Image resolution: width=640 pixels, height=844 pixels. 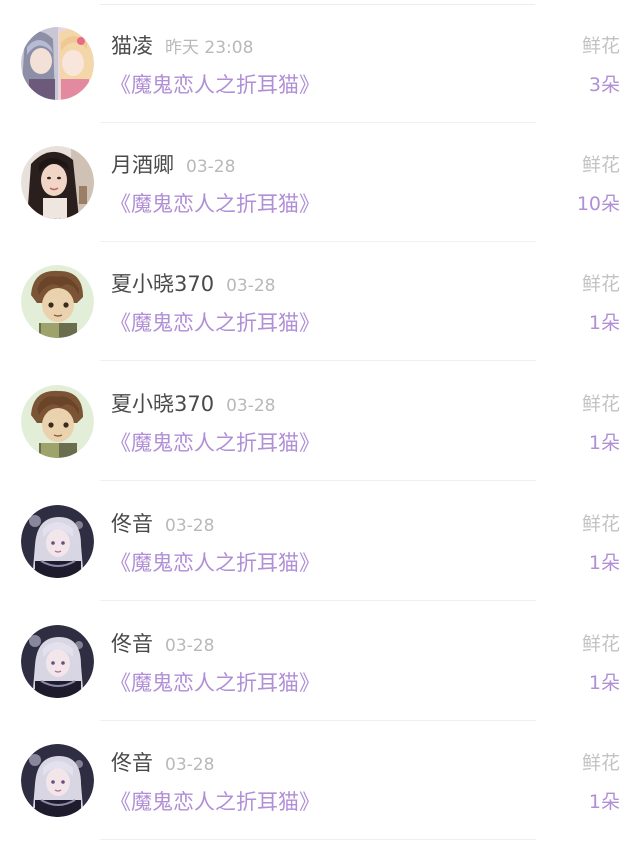 What do you see at coordinates (598, 204) in the screenshot?
I see `gift-count: 10朵` at bounding box center [598, 204].